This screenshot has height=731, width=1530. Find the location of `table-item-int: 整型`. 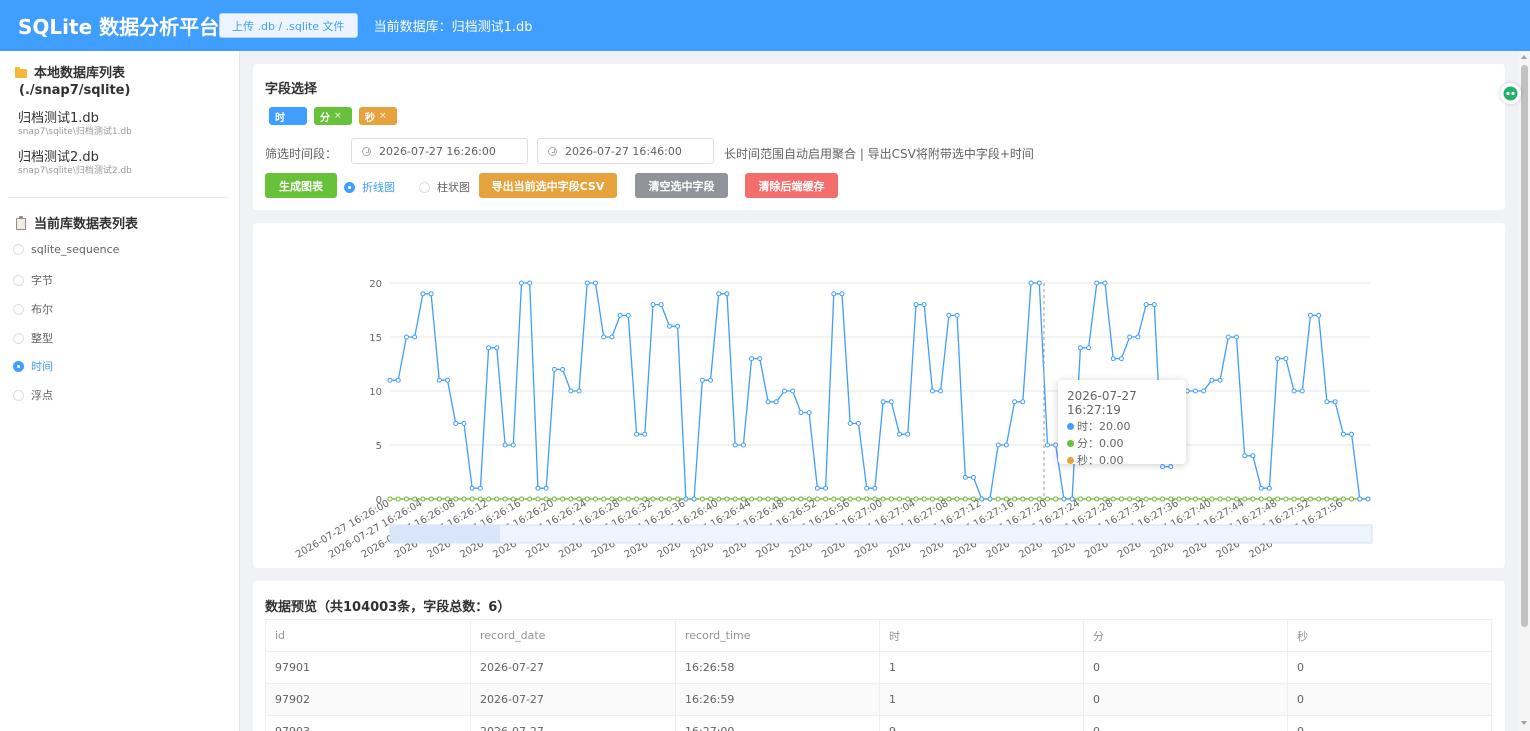

table-item-int: 整型 is located at coordinates (33, 338).